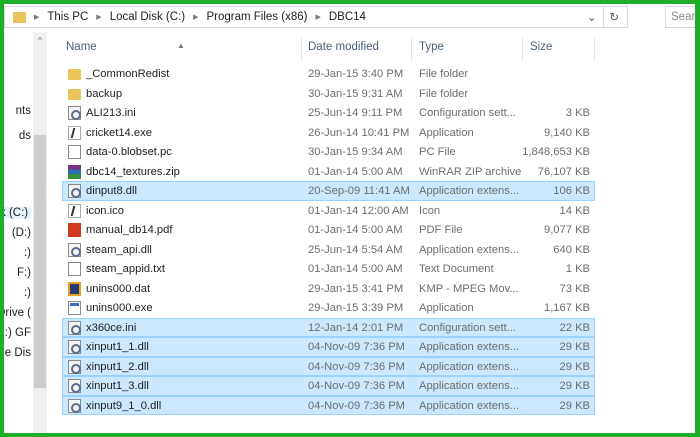  Describe the element at coordinates (119, 308) in the screenshot. I see `file-name: unins000.exe` at that location.